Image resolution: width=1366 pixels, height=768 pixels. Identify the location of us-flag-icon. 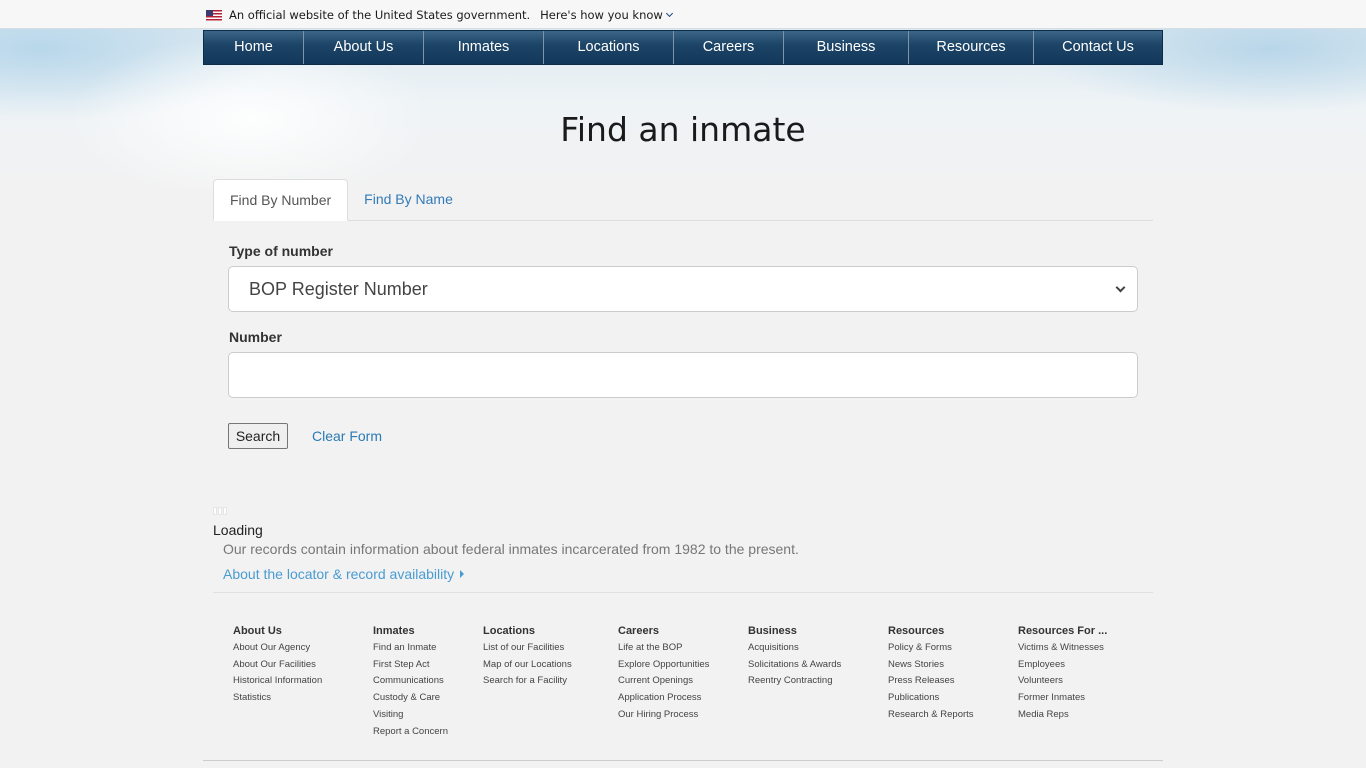
(214, 15).